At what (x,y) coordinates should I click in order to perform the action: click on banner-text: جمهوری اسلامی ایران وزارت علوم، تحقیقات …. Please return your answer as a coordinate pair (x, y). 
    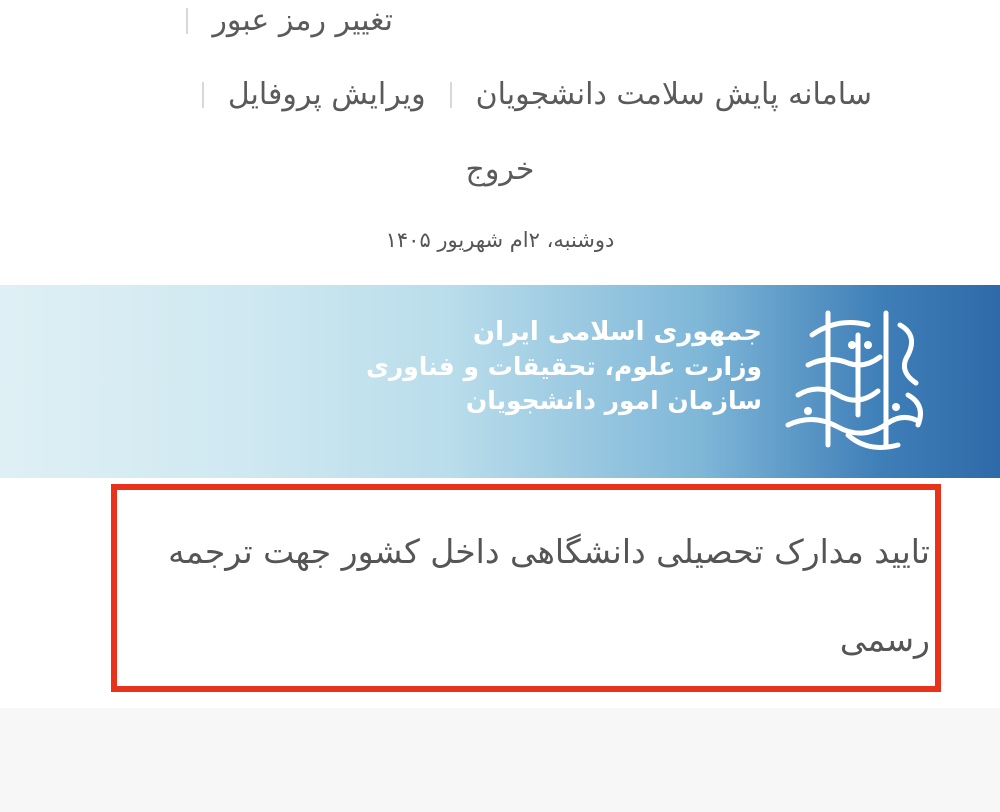
    Looking at the image, I should click on (564, 366).